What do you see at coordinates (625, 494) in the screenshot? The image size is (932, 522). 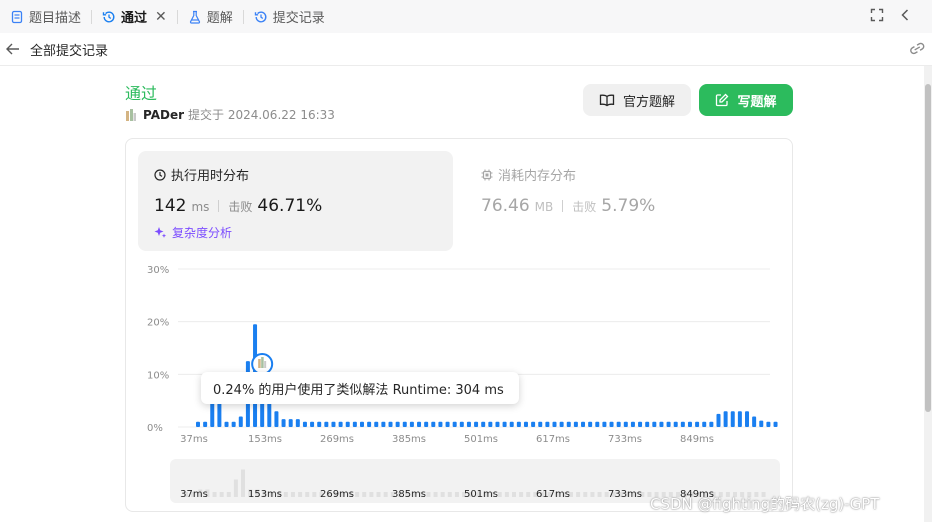 I see `mini-x-tick-label: 733ms` at bounding box center [625, 494].